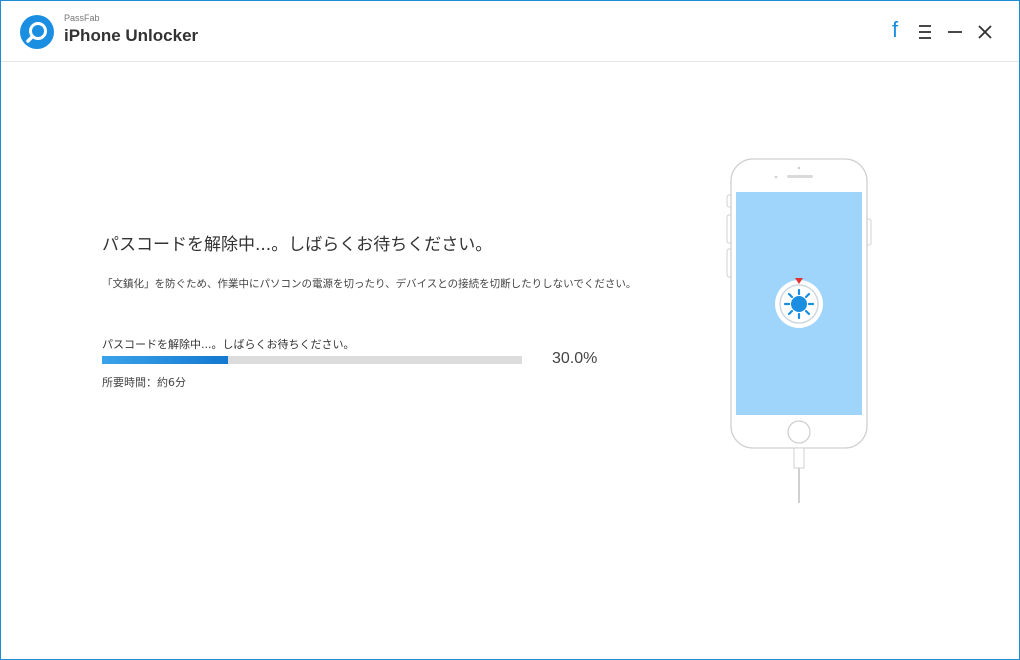  What do you see at coordinates (575, 358) in the screenshot?
I see `progress-percent: 30.0%` at bounding box center [575, 358].